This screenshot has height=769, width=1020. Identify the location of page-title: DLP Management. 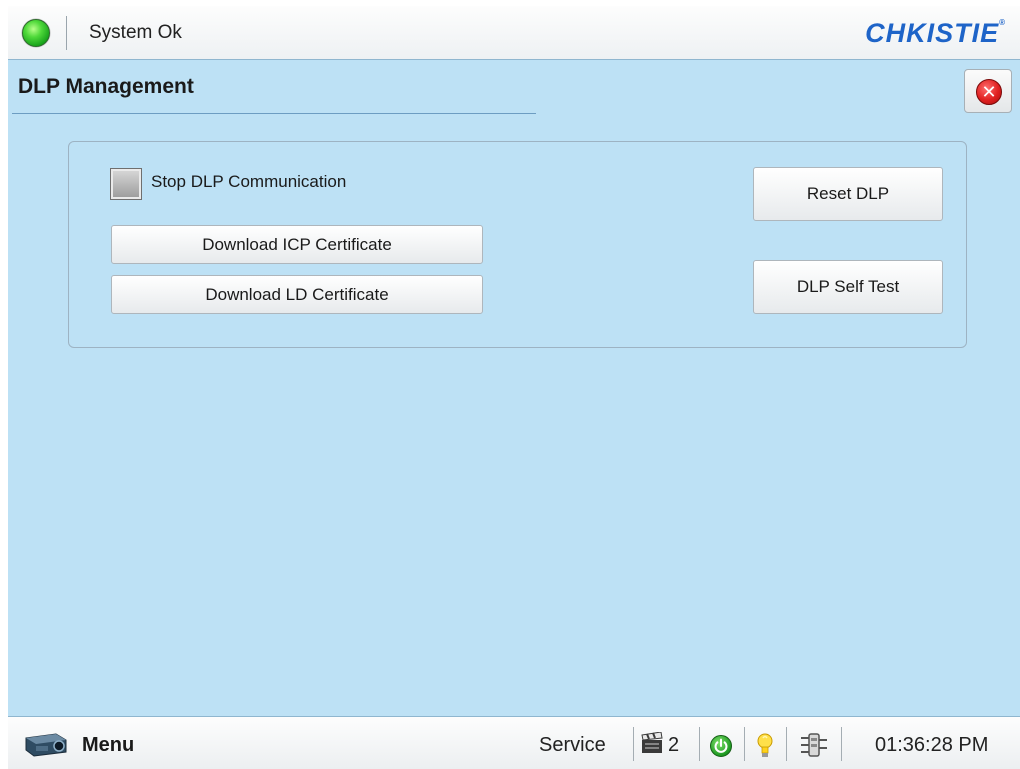
(106, 86).